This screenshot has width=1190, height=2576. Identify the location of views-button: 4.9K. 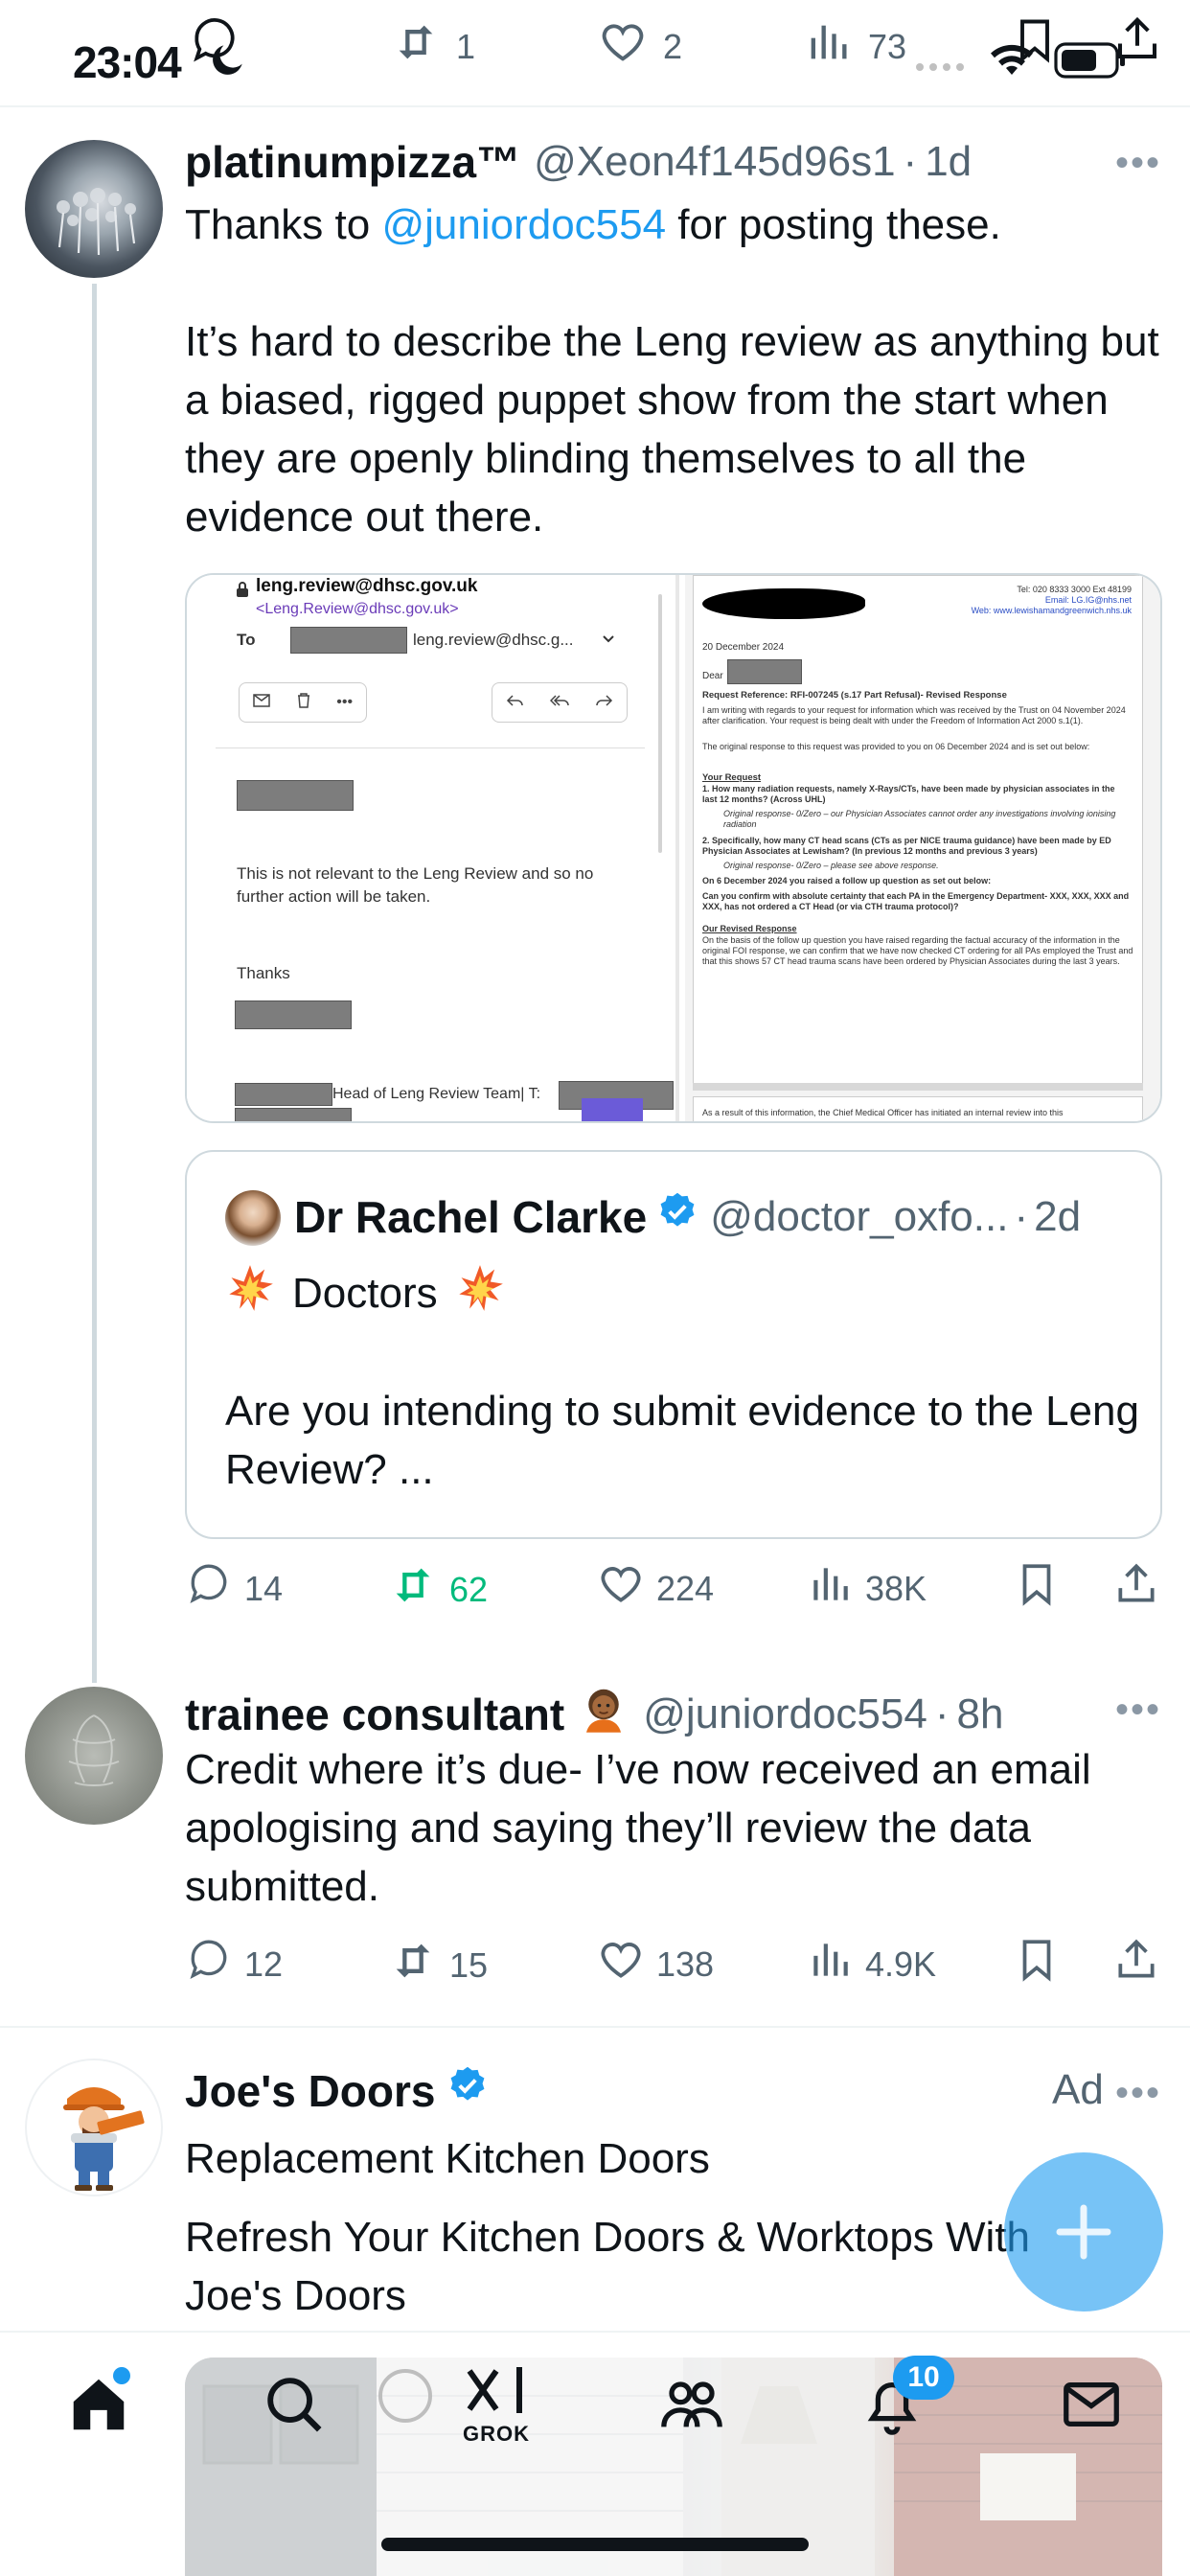
(871, 1964).